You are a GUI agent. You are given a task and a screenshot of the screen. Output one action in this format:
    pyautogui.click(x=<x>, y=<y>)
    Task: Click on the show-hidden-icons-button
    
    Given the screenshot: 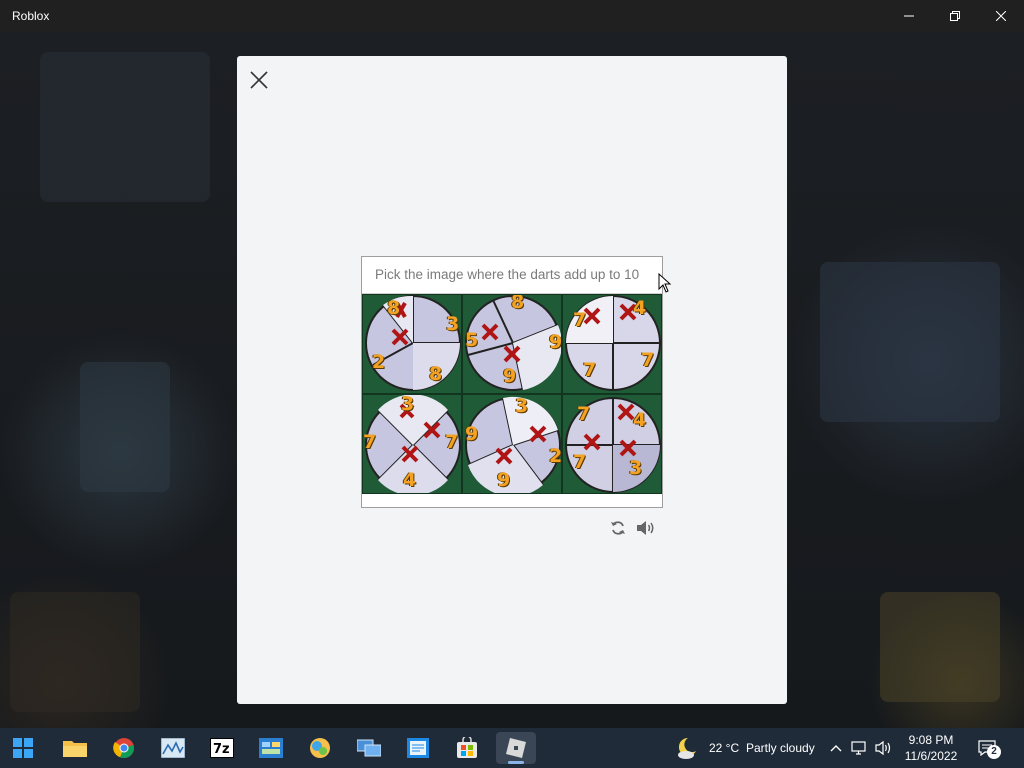 What is the action you would take?
    pyautogui.click(x=836, y=748)
    